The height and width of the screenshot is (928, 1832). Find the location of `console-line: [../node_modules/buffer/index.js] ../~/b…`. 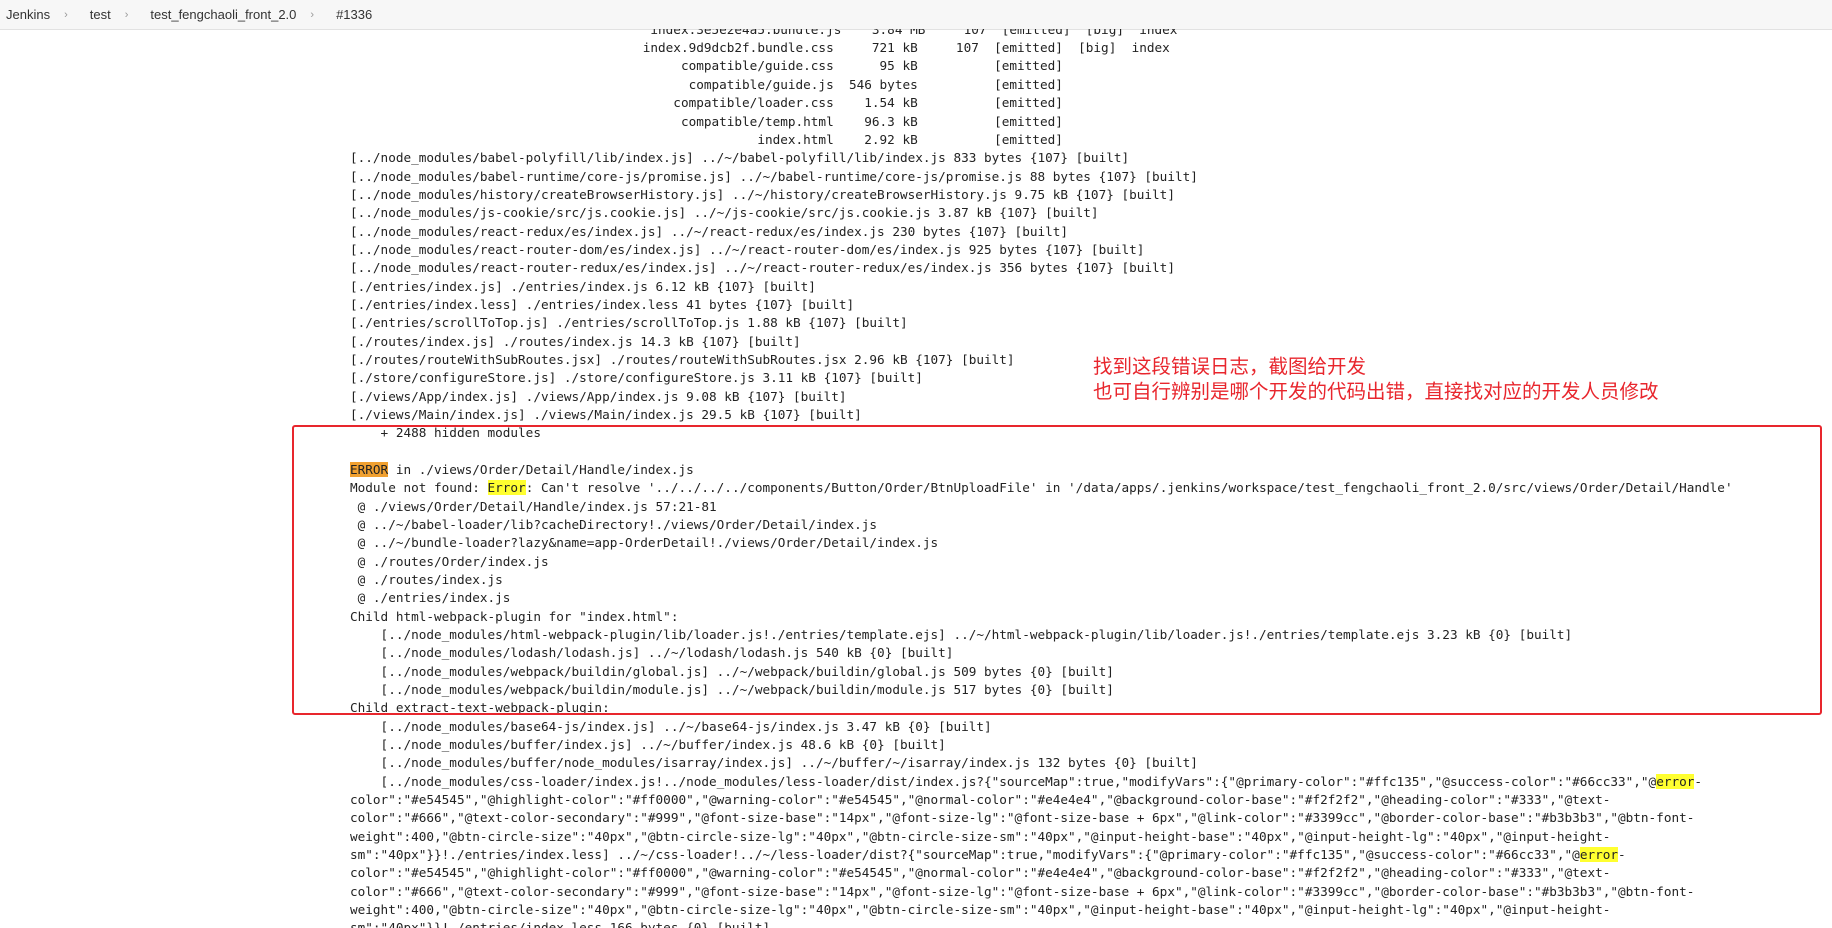

console-line: [../node_modules/buffer/index.js] ../~/b… is located at coordinates (648, 744).